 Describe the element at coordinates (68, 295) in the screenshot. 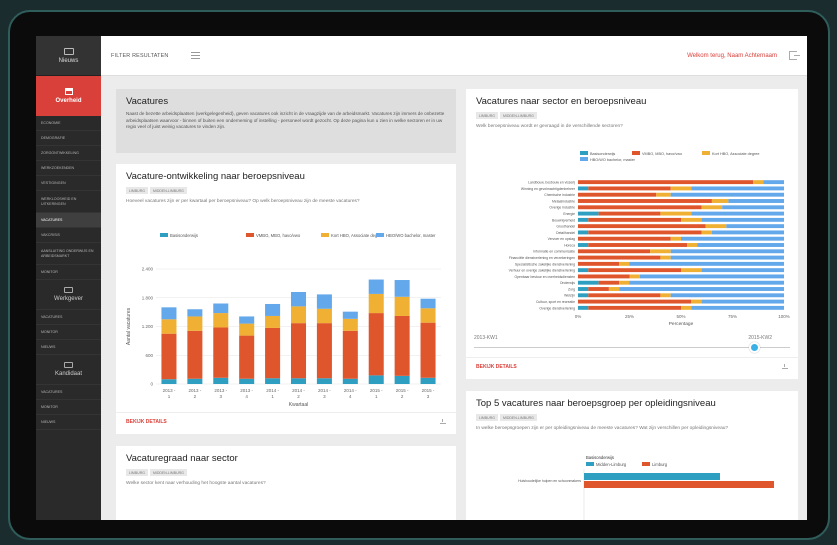

I see `sidebar-item-werkgever: Werkgever` at that location.